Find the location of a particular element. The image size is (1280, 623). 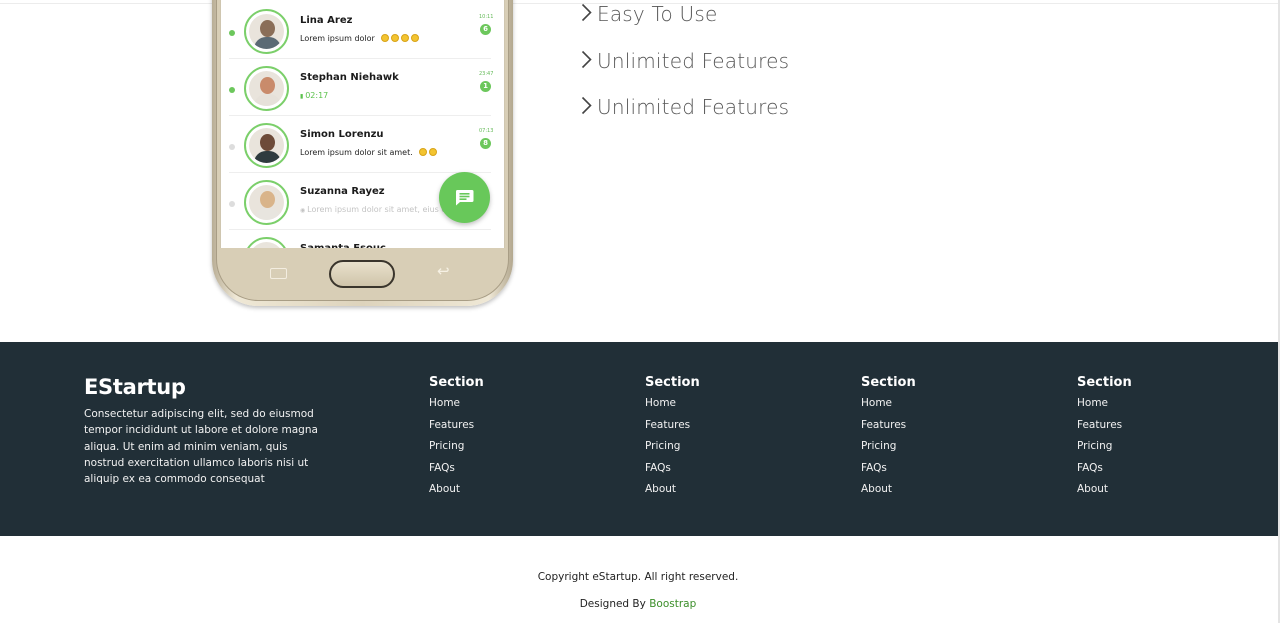

credit-link: Boostrap is located at coordinates (672, 604).